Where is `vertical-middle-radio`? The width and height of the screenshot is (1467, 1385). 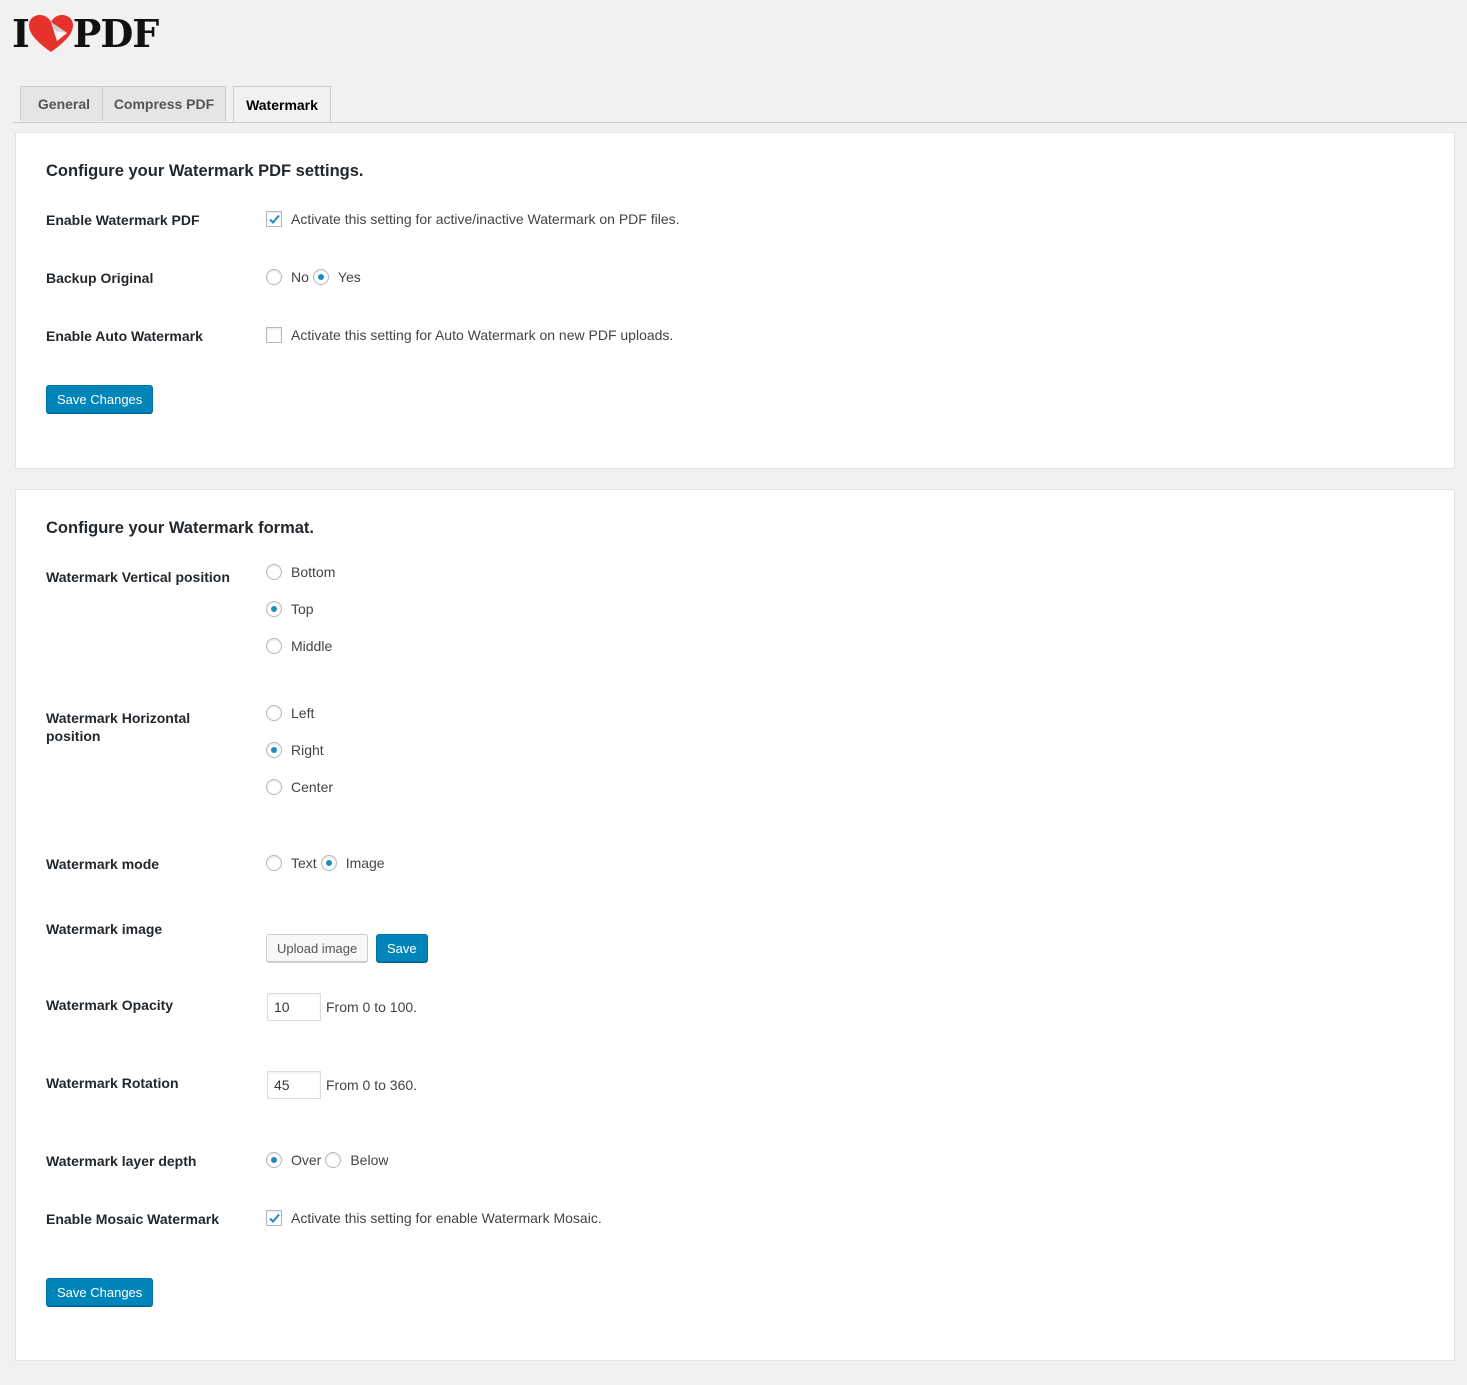 vertical-middle-radio is located at coordinates (274, 646).